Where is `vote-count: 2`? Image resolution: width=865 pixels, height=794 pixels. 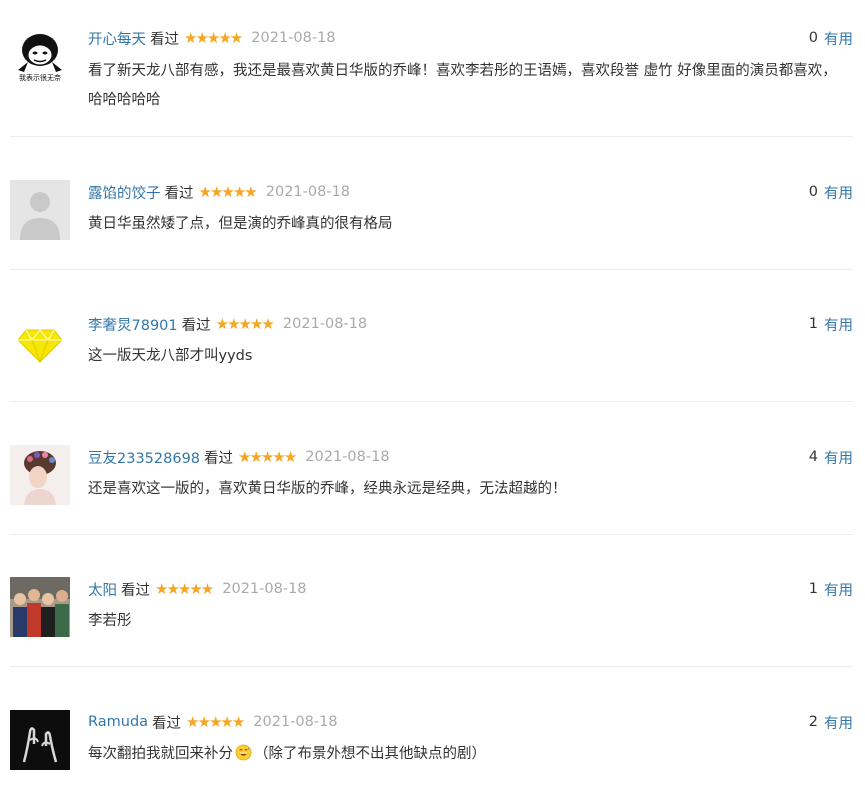 vote-count: 2 is located at coordinates (813, 722).